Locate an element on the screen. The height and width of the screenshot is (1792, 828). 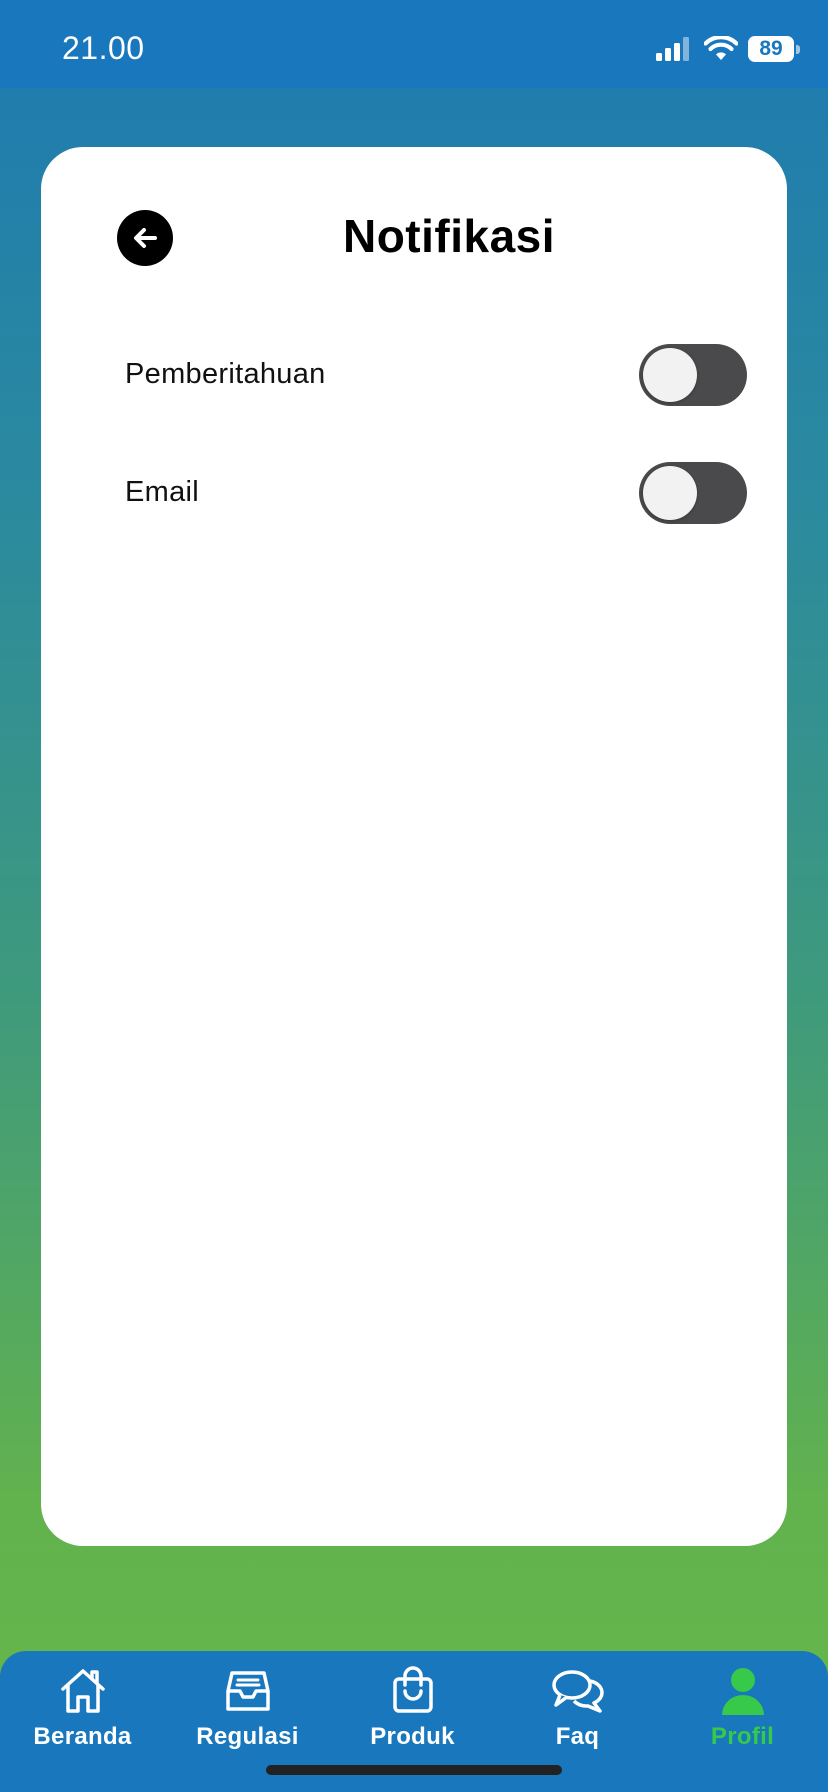
email-toggle is located at coordinates (693, 493).